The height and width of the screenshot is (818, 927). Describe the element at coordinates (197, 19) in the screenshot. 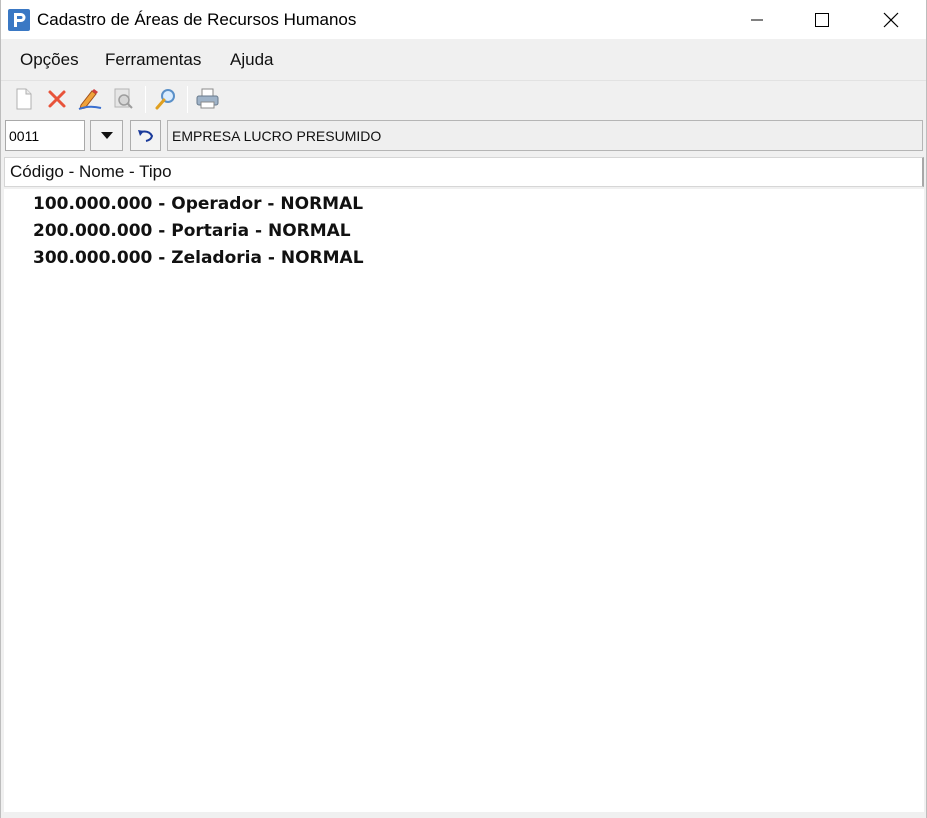

I see `window-title: Cadastro de Áreas de Recursos Humanos` at that location.